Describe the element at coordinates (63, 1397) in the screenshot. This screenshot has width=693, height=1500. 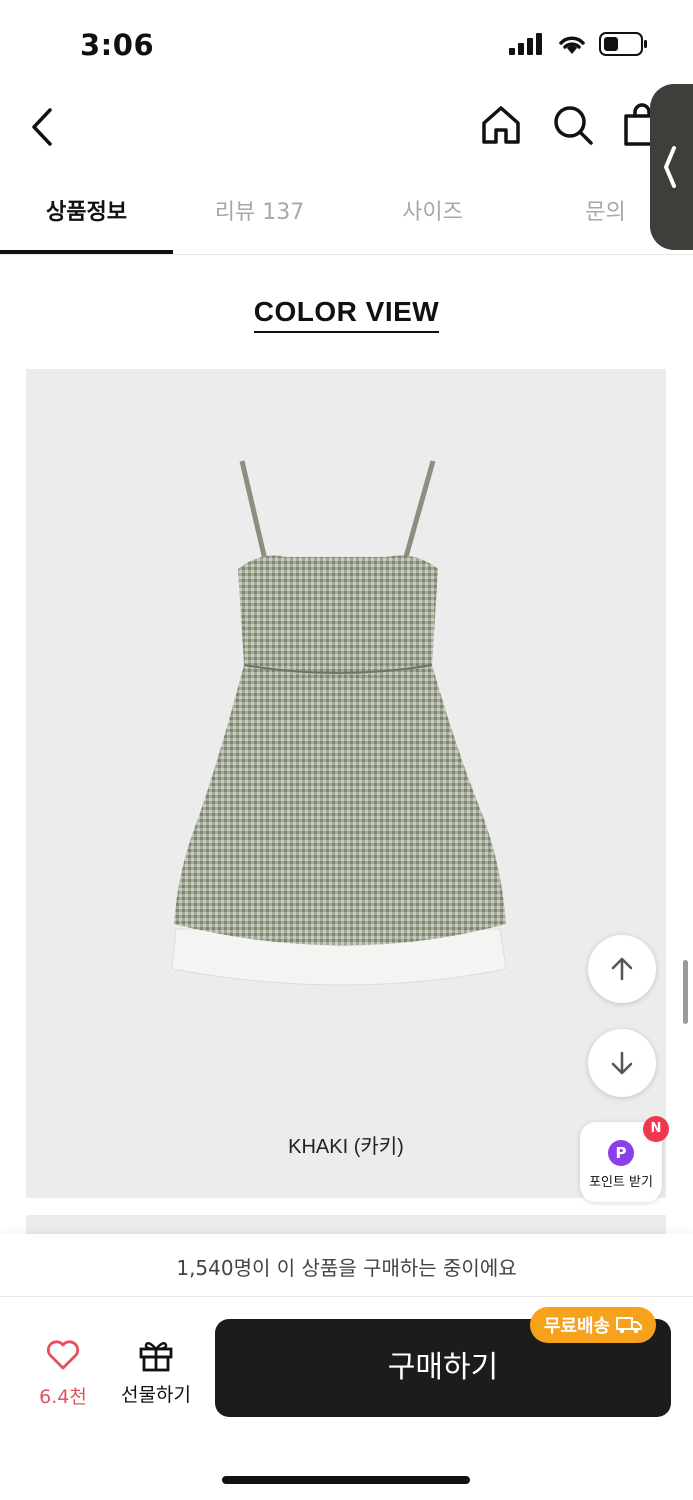
I see `like-count: 6.4천` at that location.